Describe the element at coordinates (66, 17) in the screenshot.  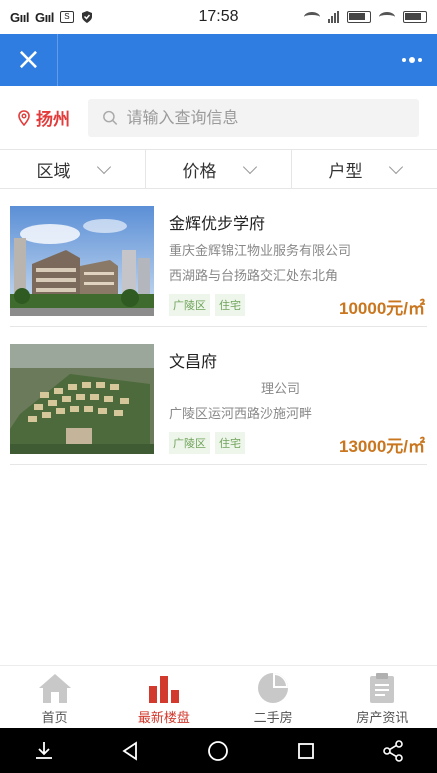
I see `notification-icon: S` at that location.